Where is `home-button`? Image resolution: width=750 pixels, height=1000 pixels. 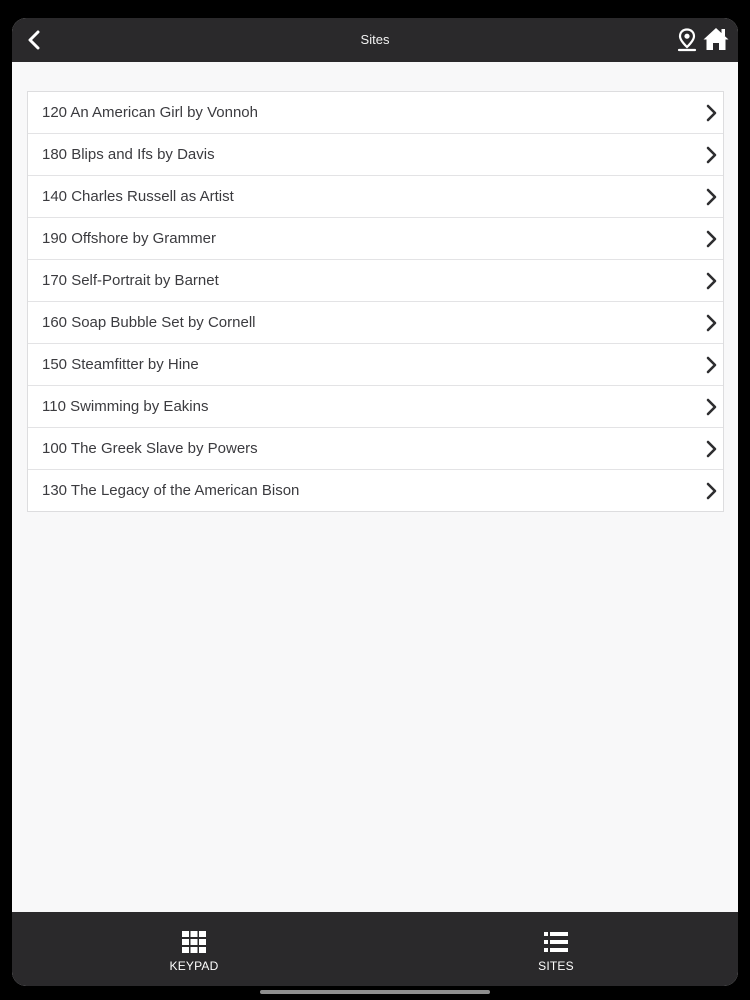 home-button is located at coordinates (716, 39).